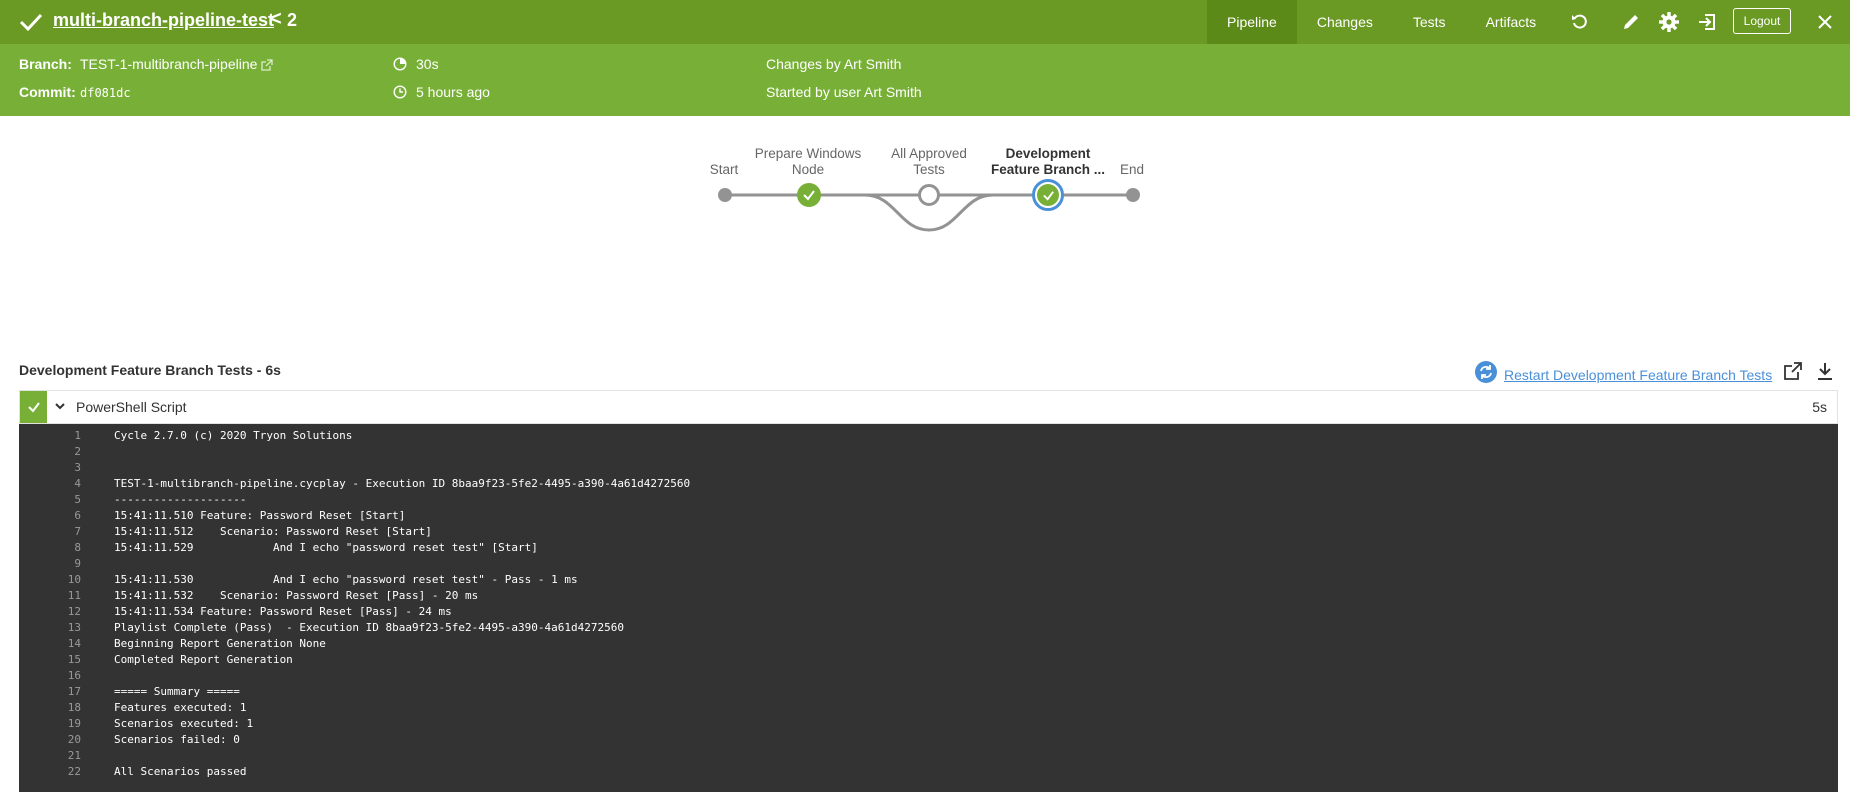 The image size is (1850, 792). I want to click on commit-label: Commit:, so click(47, 92).